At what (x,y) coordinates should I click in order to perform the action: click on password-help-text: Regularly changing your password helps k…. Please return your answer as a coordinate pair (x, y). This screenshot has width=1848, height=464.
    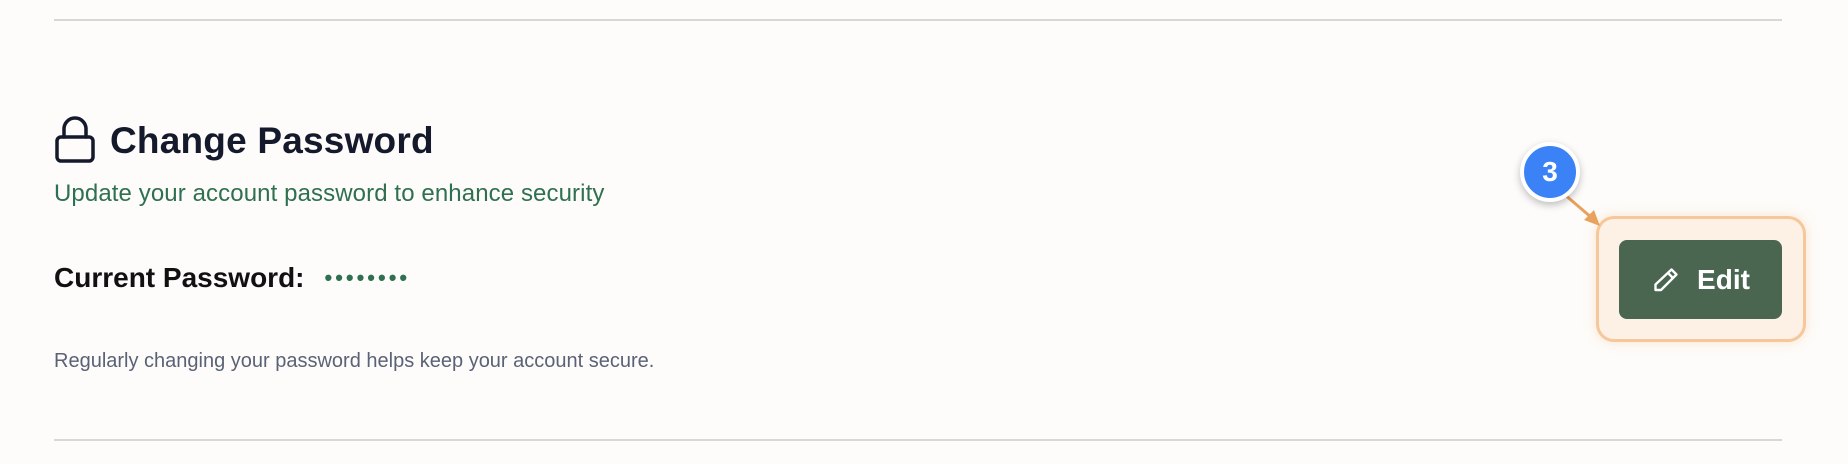
    Looking at the image, I should click on (354, 361).